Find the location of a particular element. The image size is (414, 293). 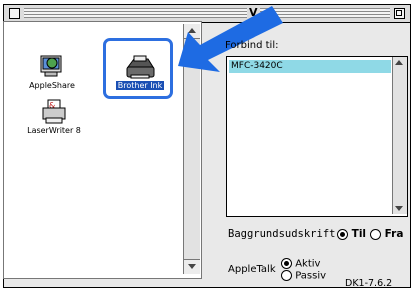

appletalk-active-option: Aktiv is located at coordinates (300, 264).